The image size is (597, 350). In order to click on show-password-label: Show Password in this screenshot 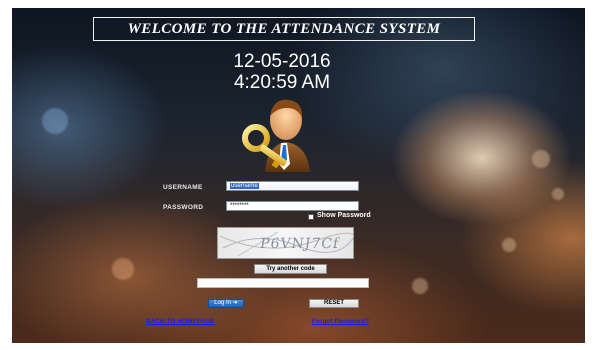, I will do `click(344, 215)`.